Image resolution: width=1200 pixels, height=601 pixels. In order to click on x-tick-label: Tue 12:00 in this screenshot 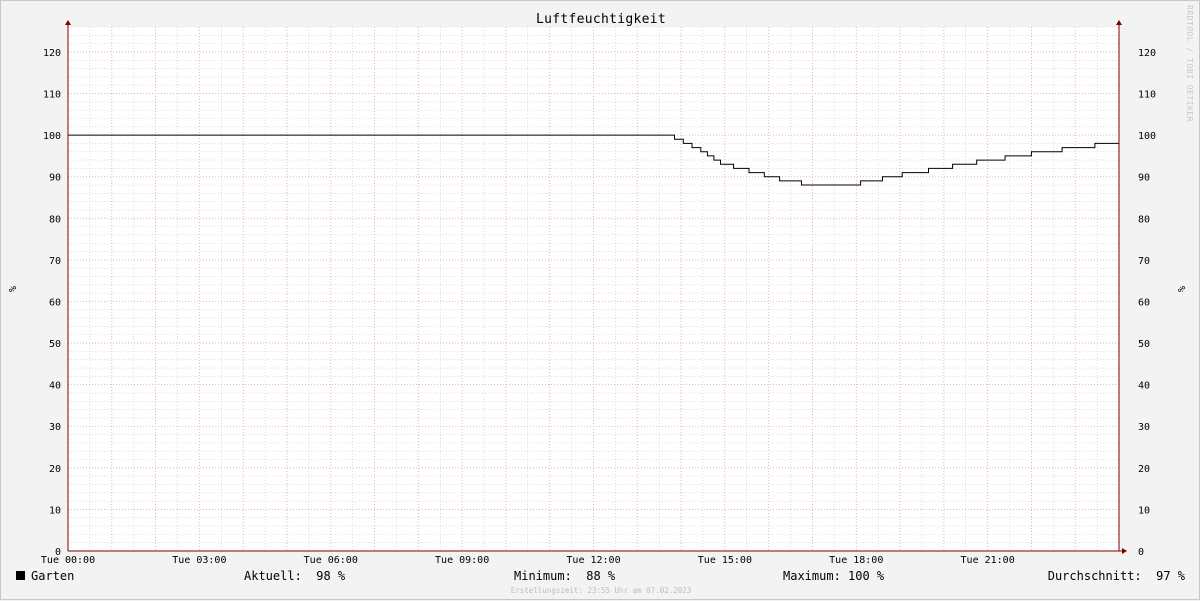, I will do `click(593, 560)`.